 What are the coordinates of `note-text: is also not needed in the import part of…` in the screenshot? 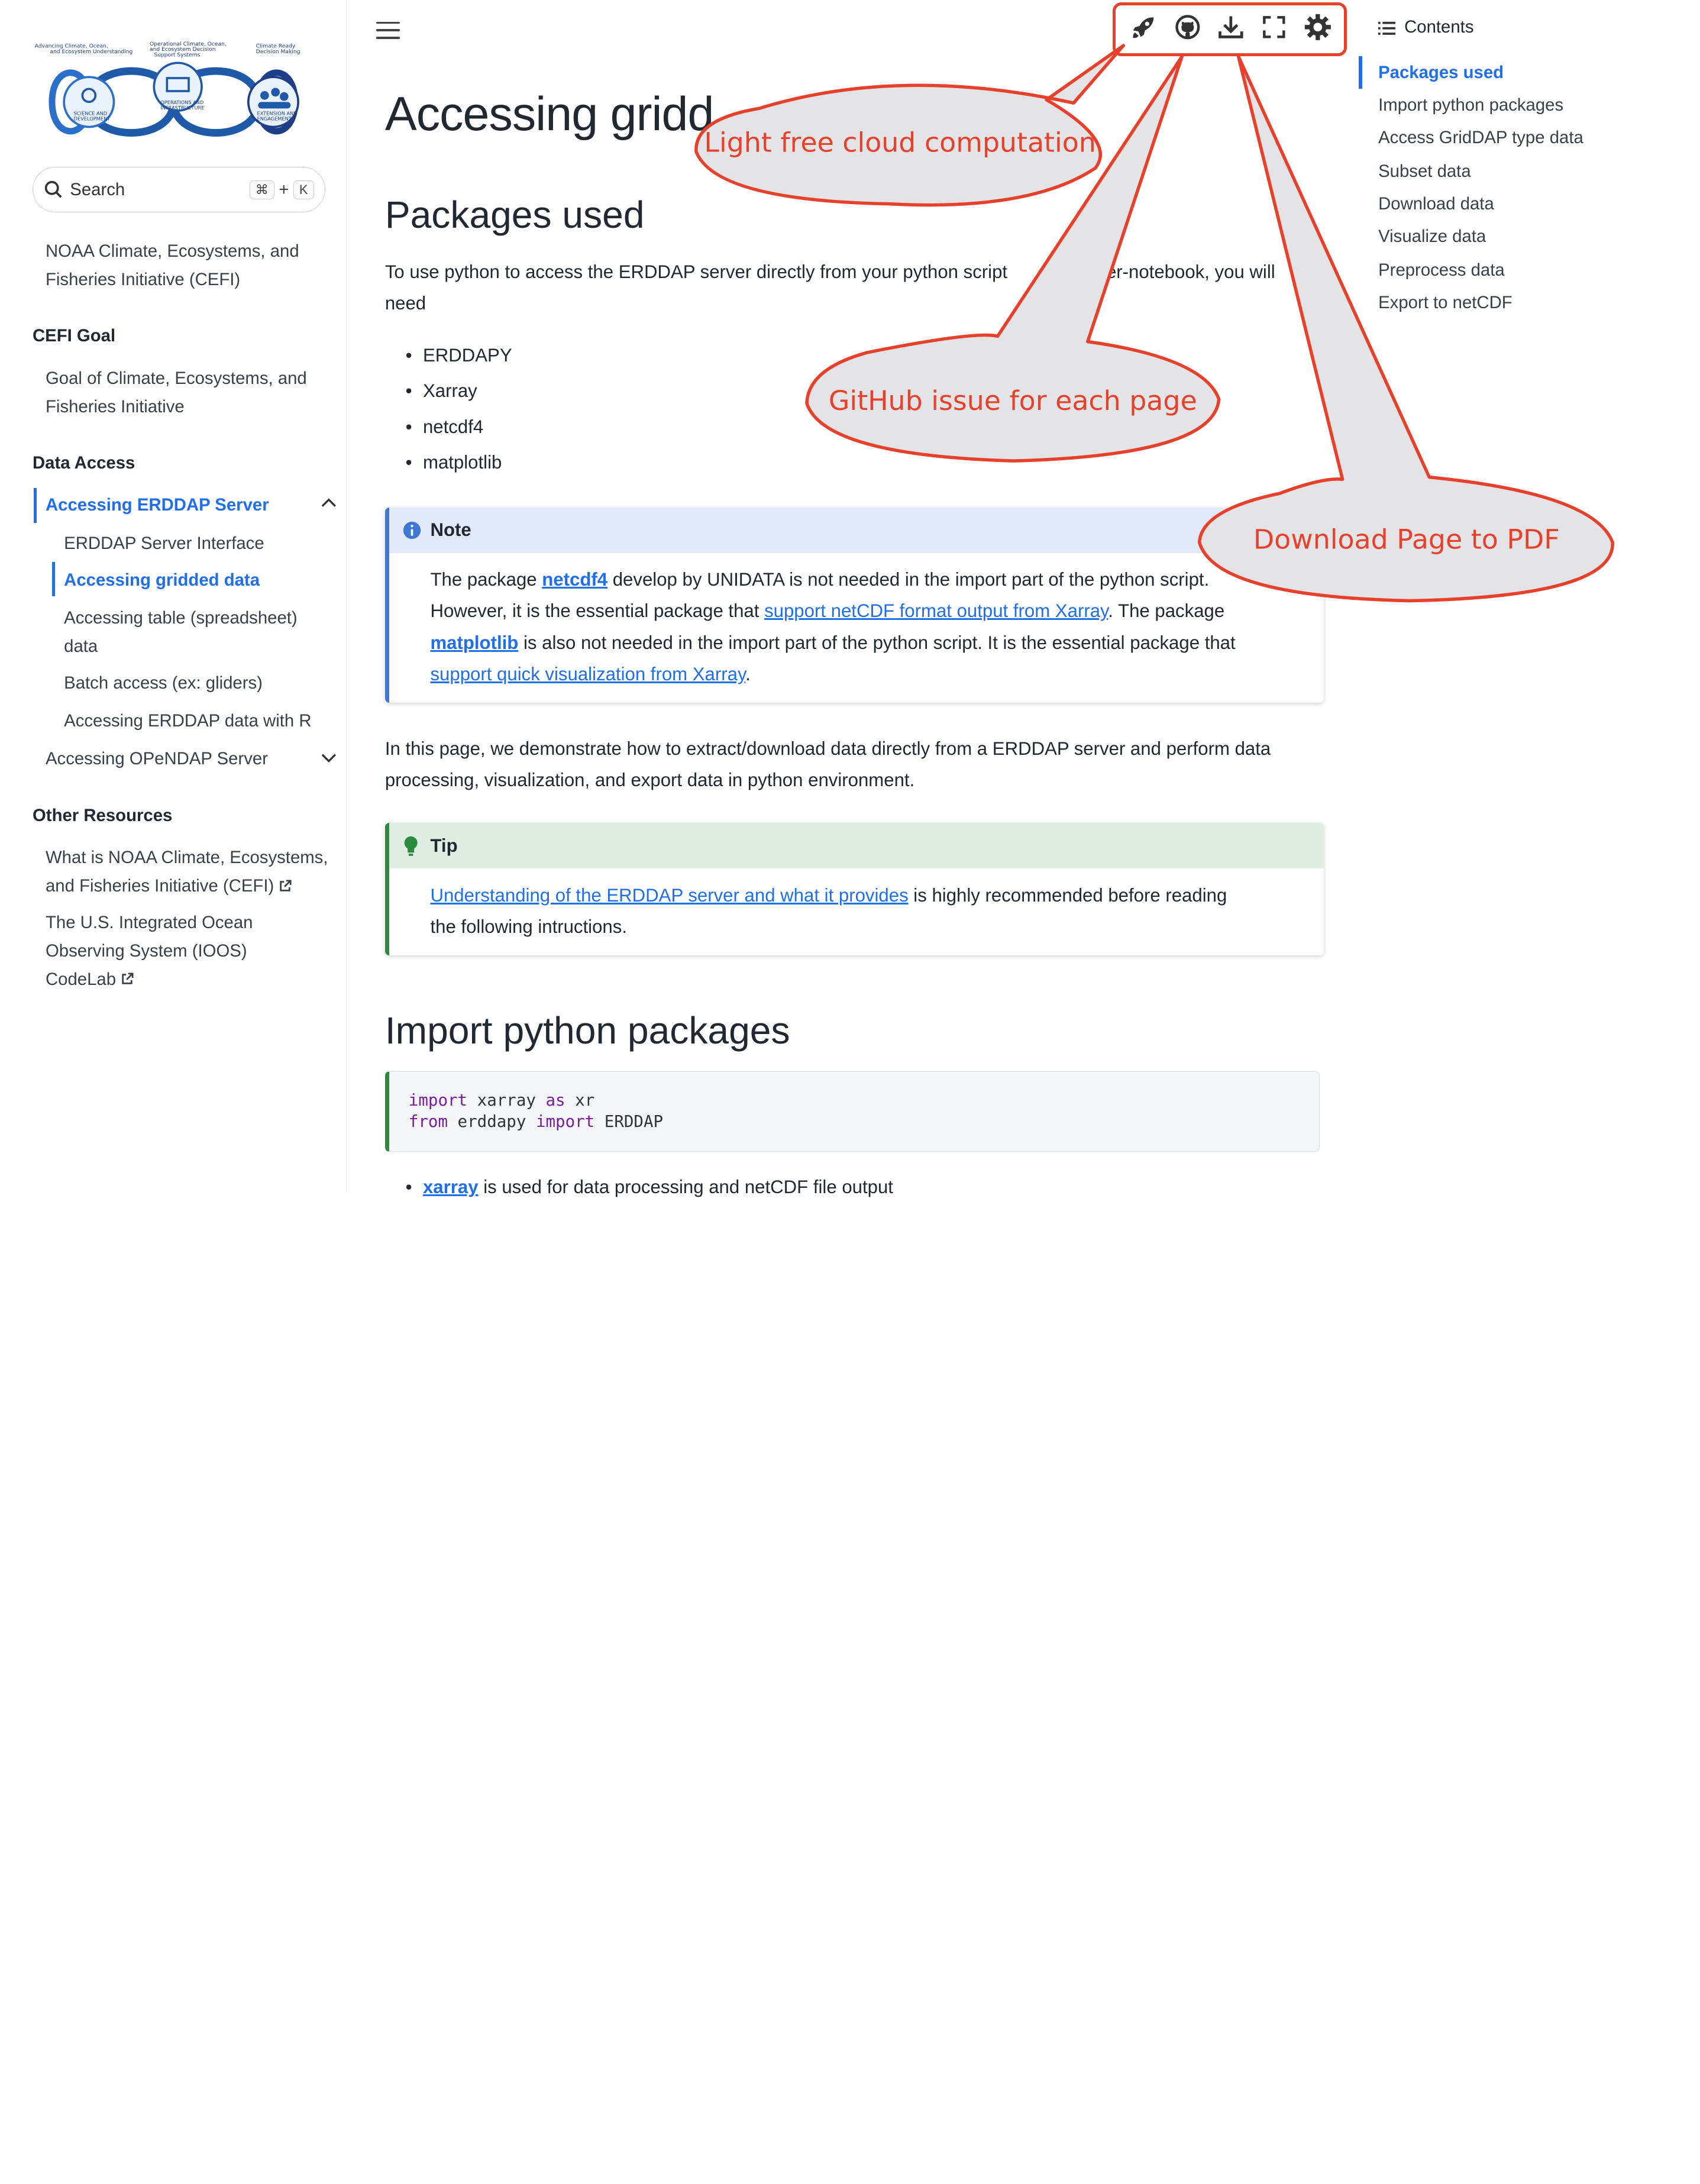 It's located at (877, 642).